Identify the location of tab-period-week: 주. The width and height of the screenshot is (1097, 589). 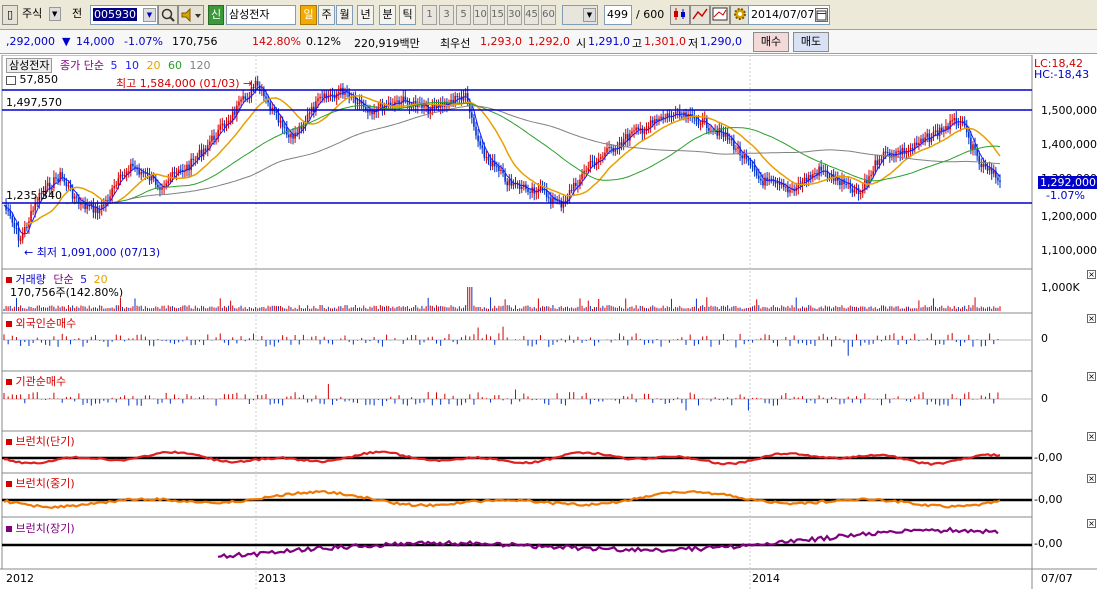
(326, 15).